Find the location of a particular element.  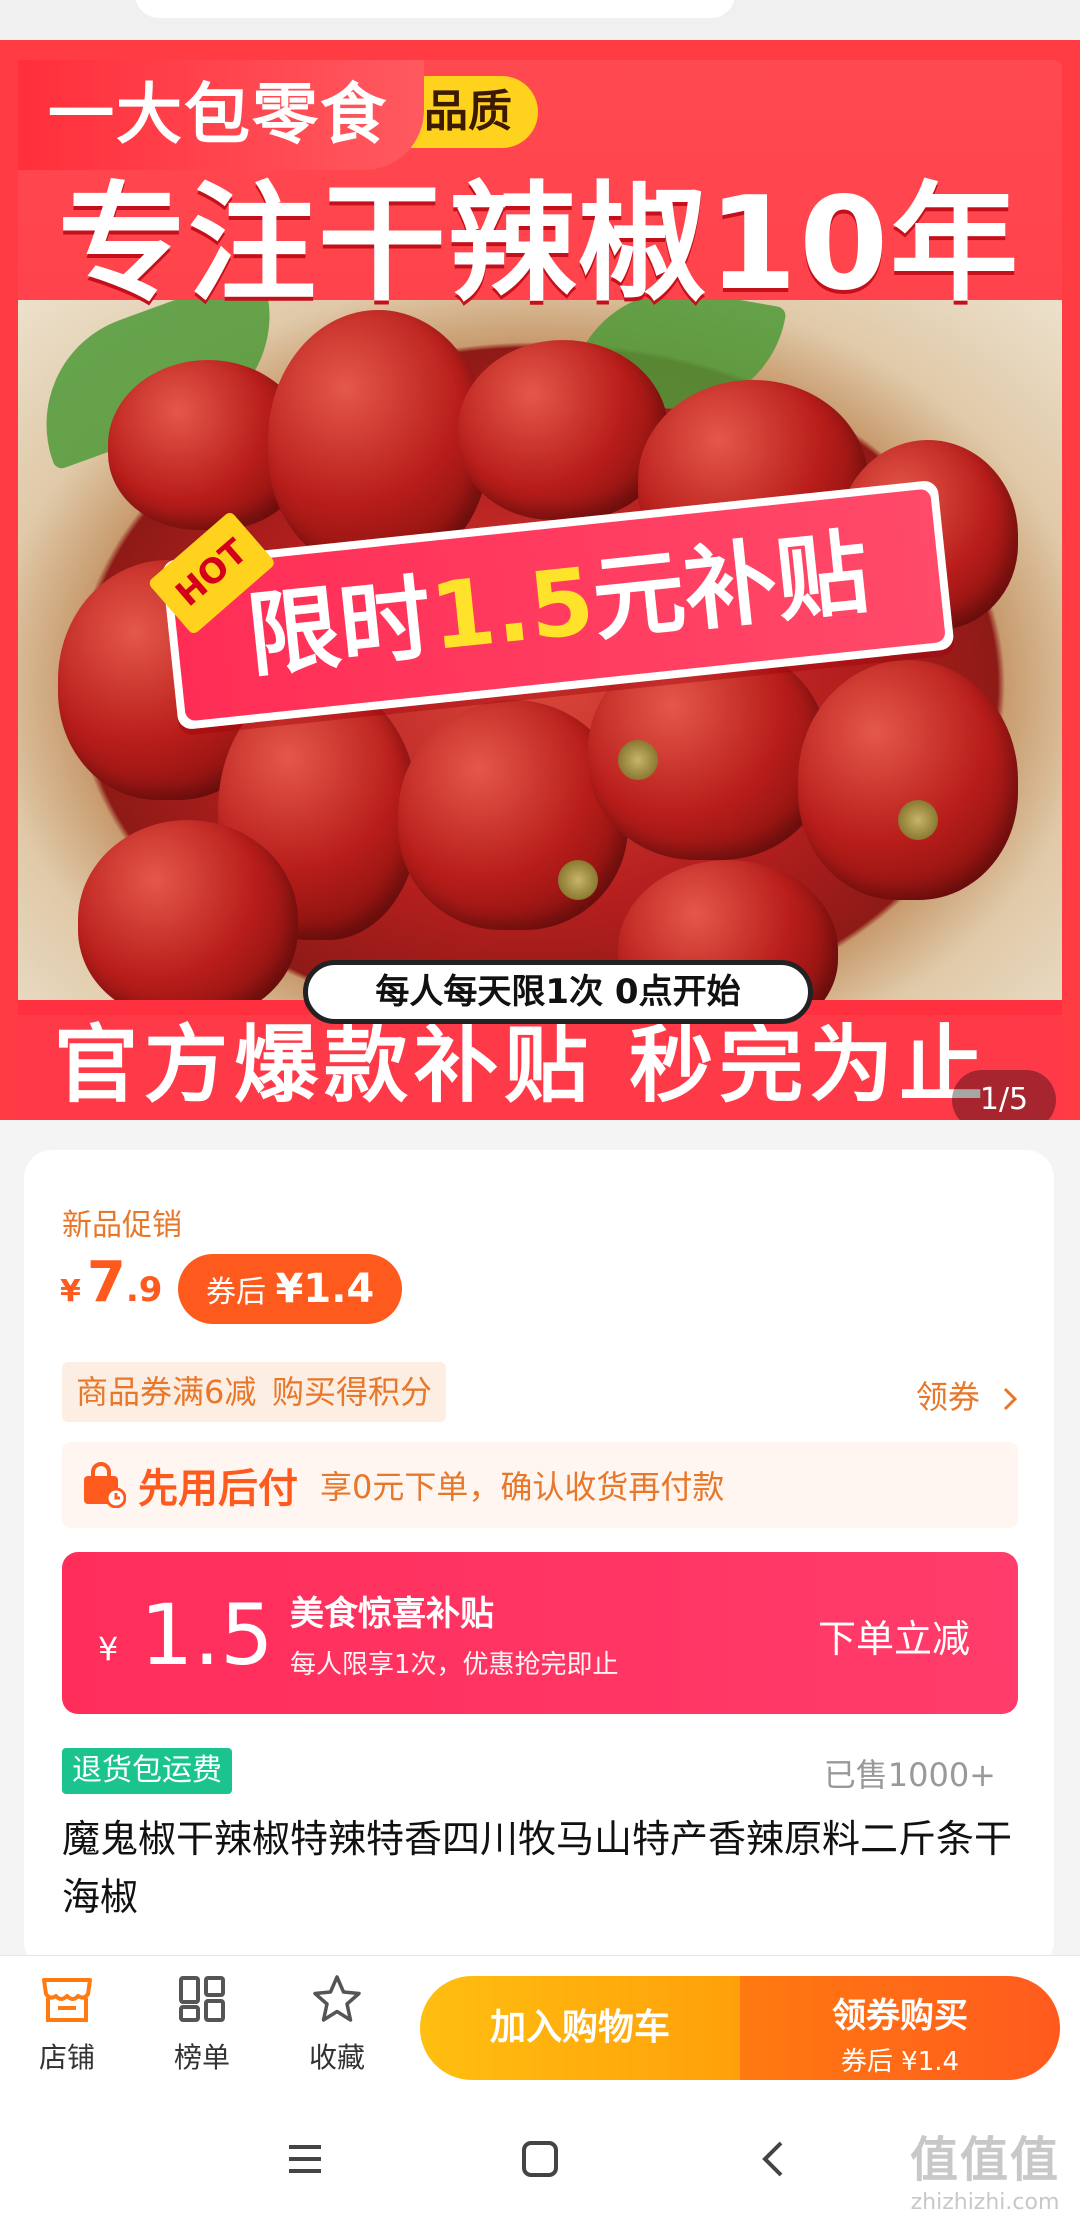

menu-icon is located at coordinates (305, 2159).